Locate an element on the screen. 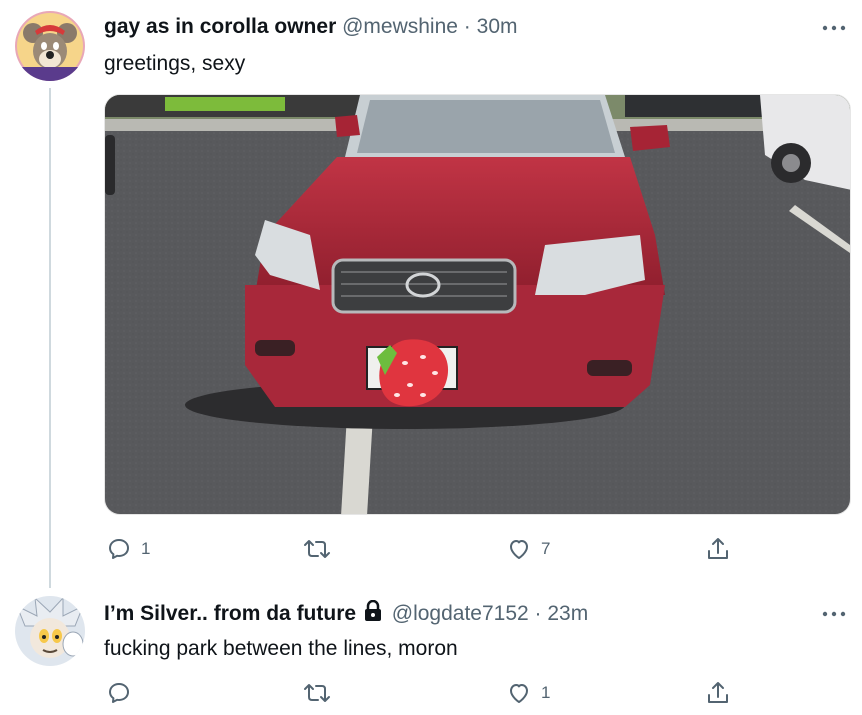 Image resolution: width=862 pixels, height=715 pixels. user-handle: @logdate7152 is located at coordinates (460, 613).